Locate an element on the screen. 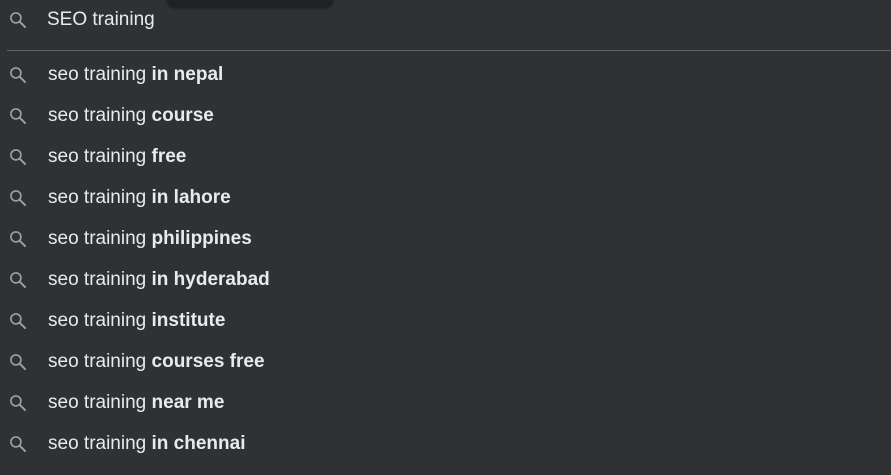 The width and height of the screenshot is (891, 475). suggestion-text: seo training philippines is located at coordinates (150, 239).